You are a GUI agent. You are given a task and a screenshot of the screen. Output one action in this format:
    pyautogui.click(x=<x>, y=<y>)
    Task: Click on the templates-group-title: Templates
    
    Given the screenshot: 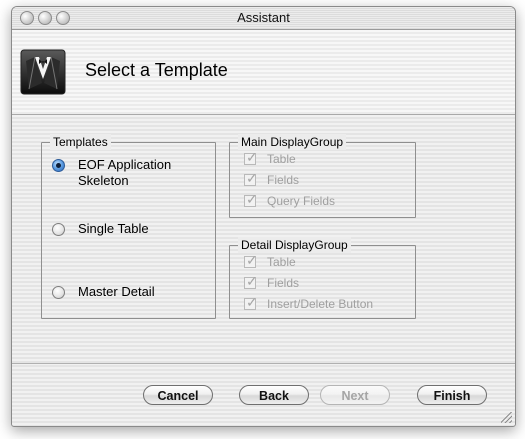 What is the action you would take?
    pyautogui.click(x=80, y=142)
    